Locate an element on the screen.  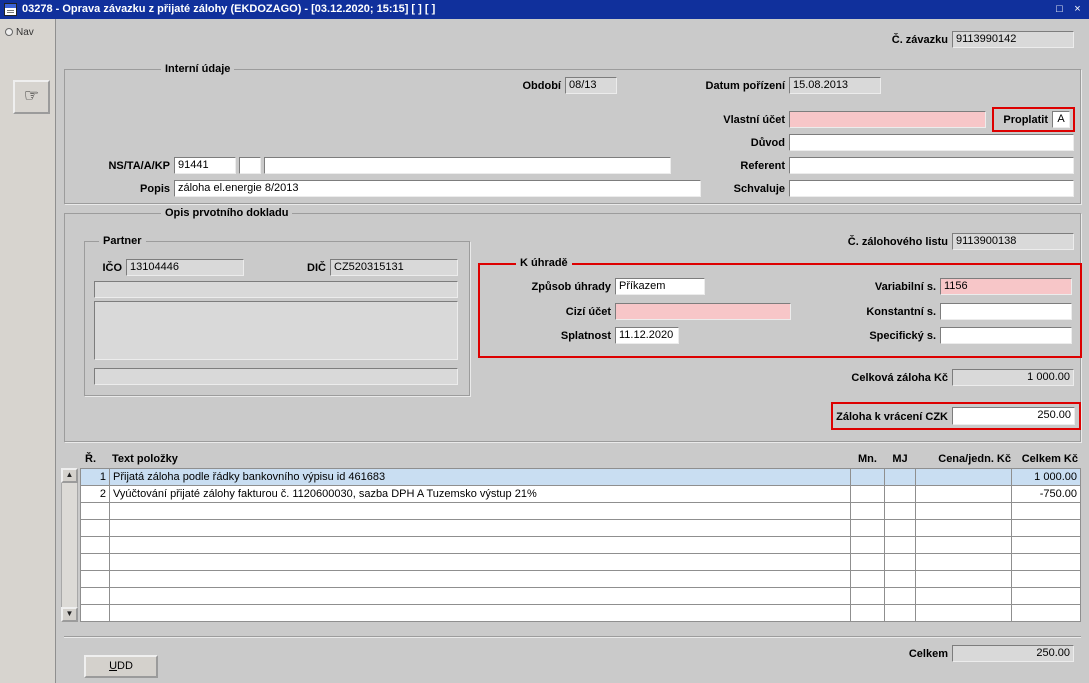
ns-field-1: 91441 is located at coordinates (205, 165).